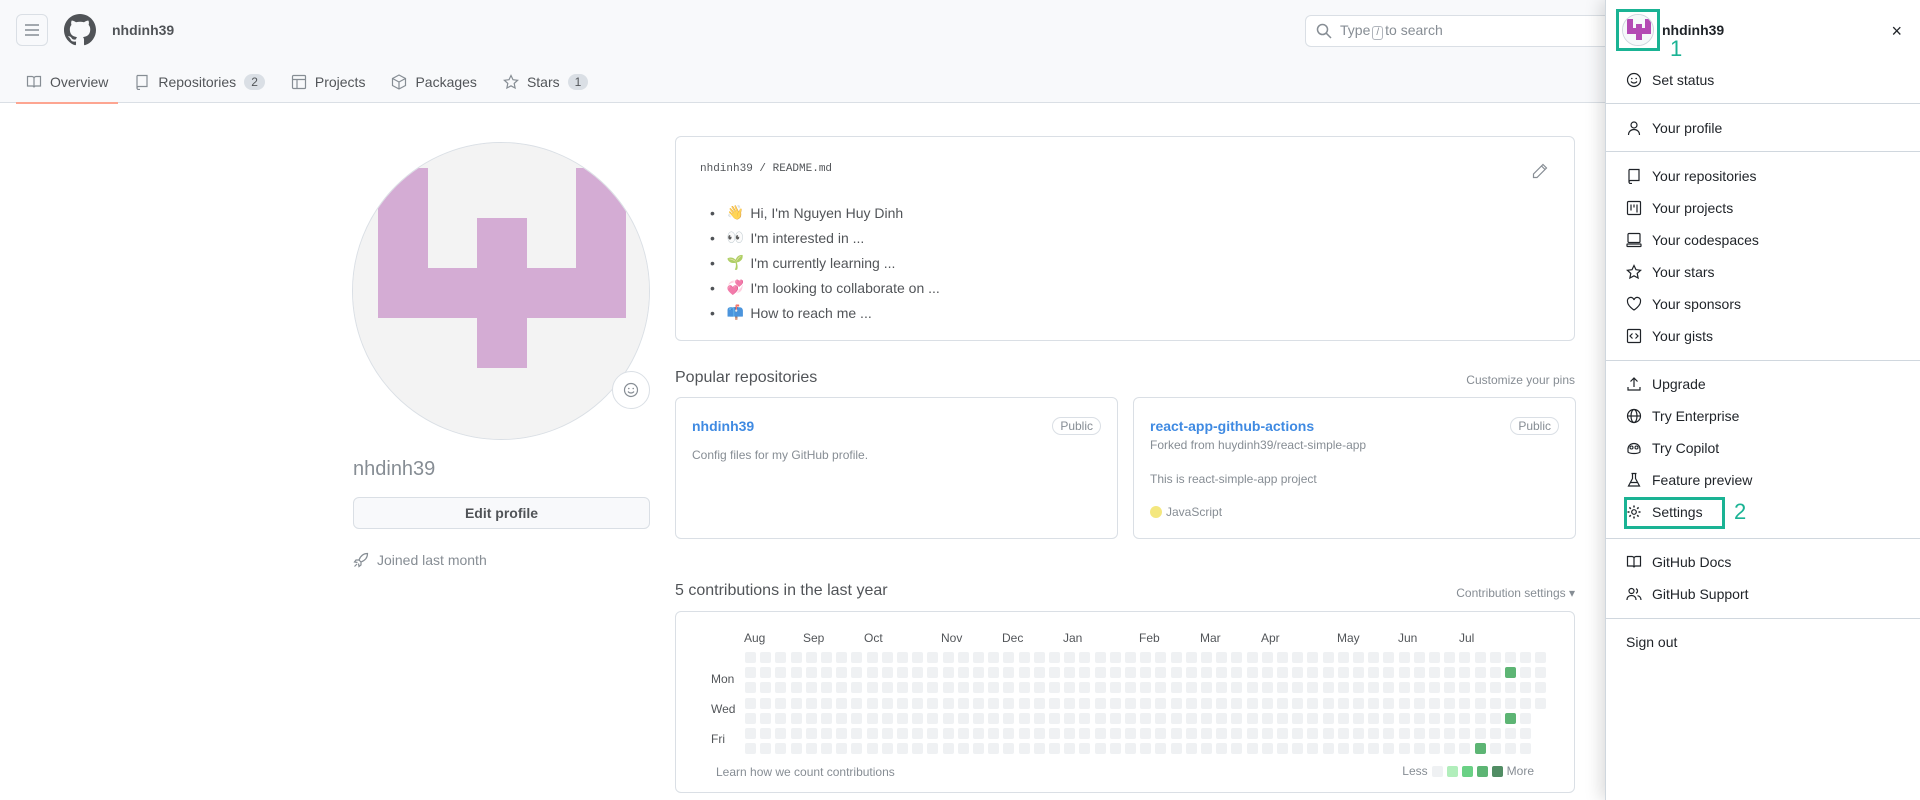 The height and width of the screenshot is (800, 1920). Describe the element at coordinates (1634, 479) in the screenshot. I see `beaker-icon` at that location.